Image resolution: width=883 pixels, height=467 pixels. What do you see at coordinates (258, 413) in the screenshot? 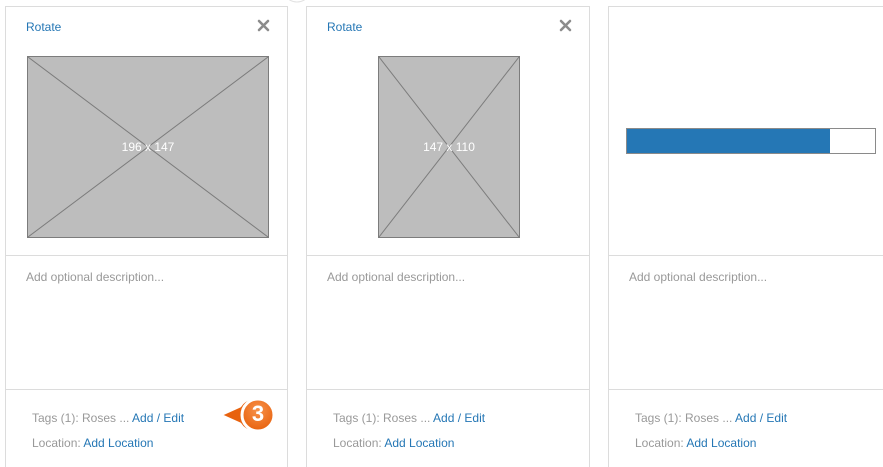
I see `step-number: 3` at bounding box center [258, 413].